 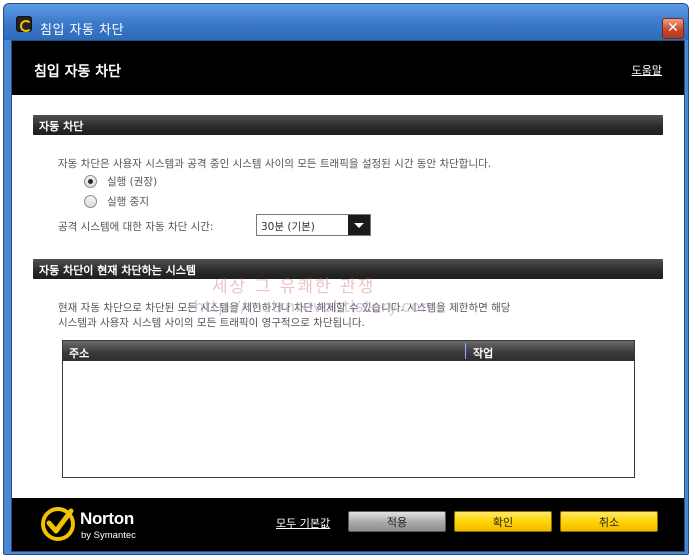 I want to click on radio-label: 실행 (권장), so click(x=132, y=182).